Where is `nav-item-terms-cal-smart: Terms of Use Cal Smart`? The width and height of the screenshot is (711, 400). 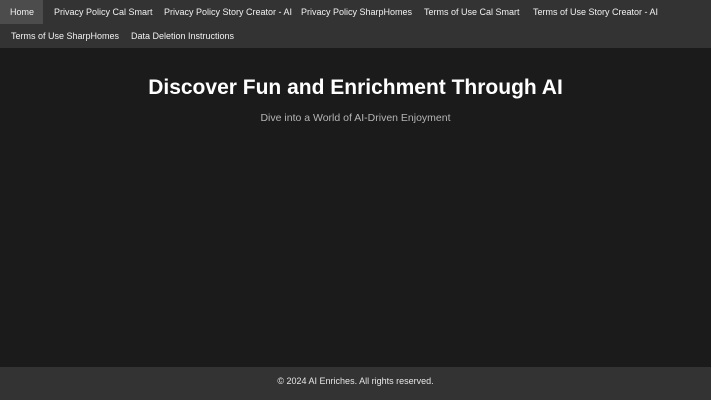 nav-item-terms-cal-smart: Terms of Use Cal Smart is located at coordinates (472, 12).